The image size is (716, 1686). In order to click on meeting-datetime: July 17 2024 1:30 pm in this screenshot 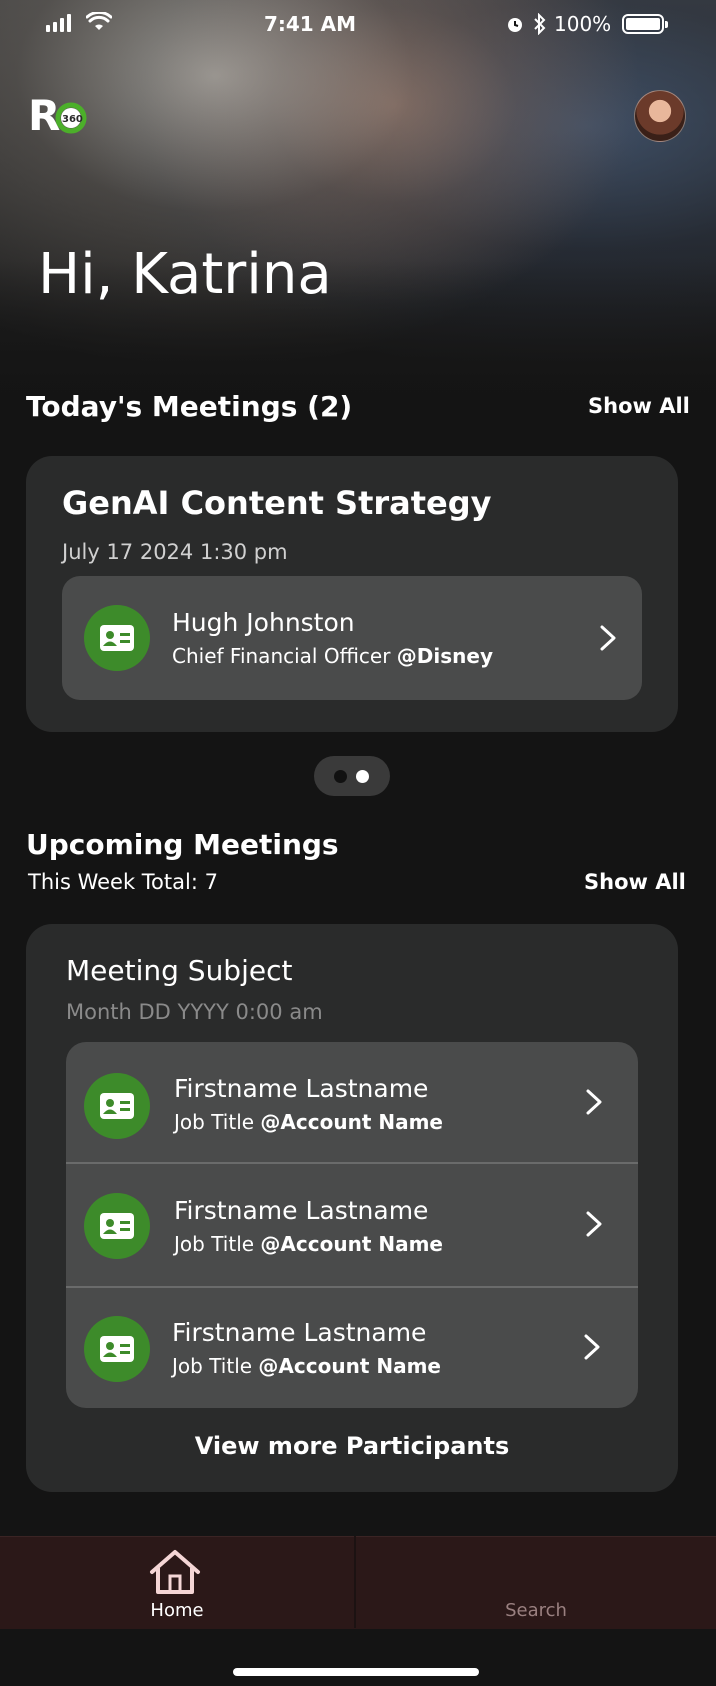, I will do `click(175, 552)`.